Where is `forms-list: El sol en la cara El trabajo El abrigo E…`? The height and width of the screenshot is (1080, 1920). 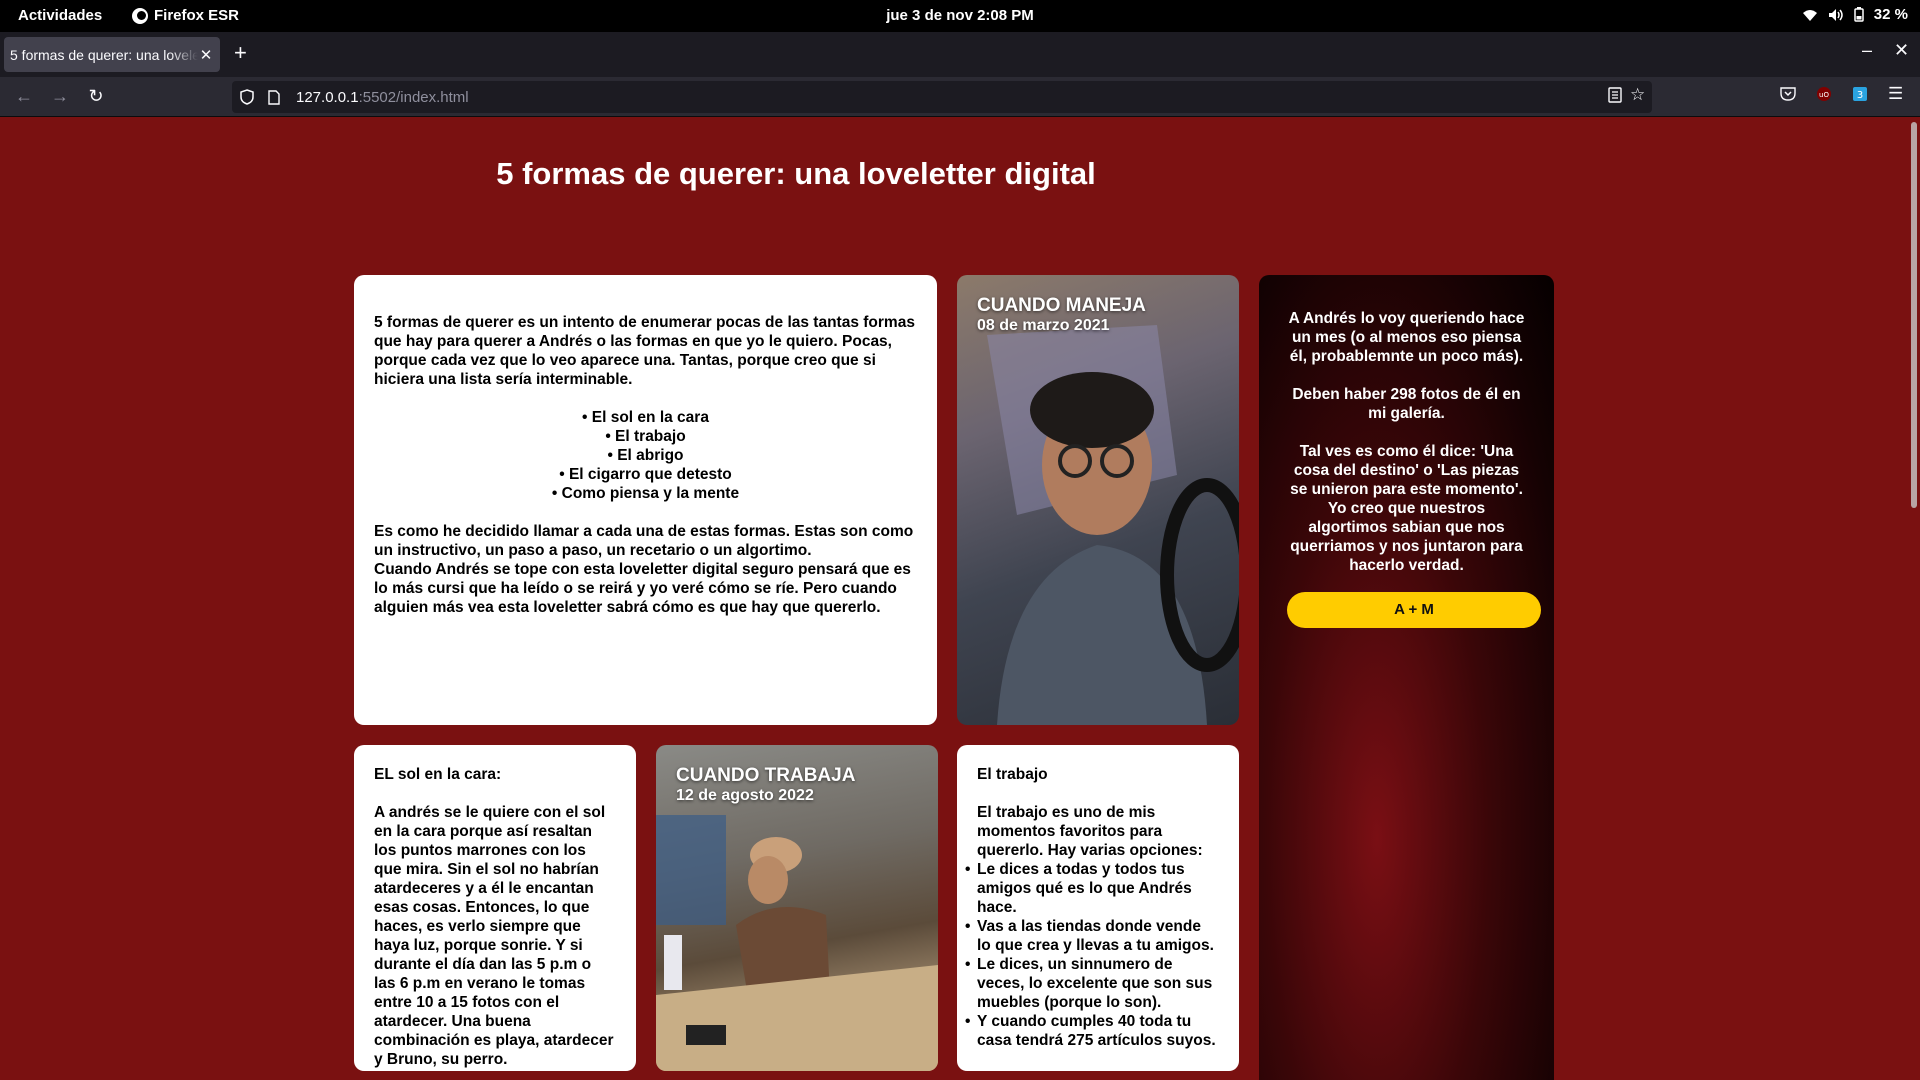 forms-list: El sol en la cara El trabajo El abrigo E… is located at coordinates (645, 455).